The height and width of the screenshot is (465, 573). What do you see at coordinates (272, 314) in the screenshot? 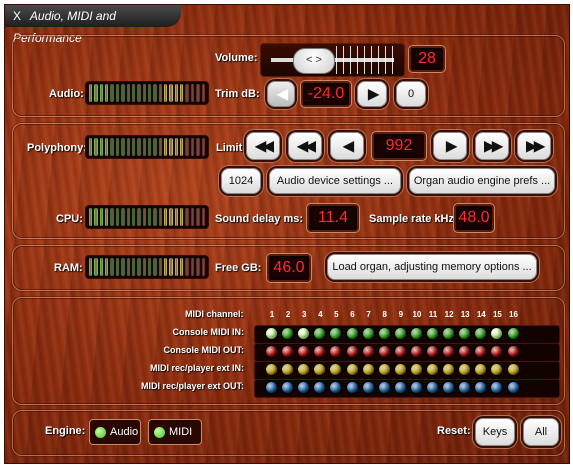
I see `midi-channel-number: 1` at bounding box center [272, 314].